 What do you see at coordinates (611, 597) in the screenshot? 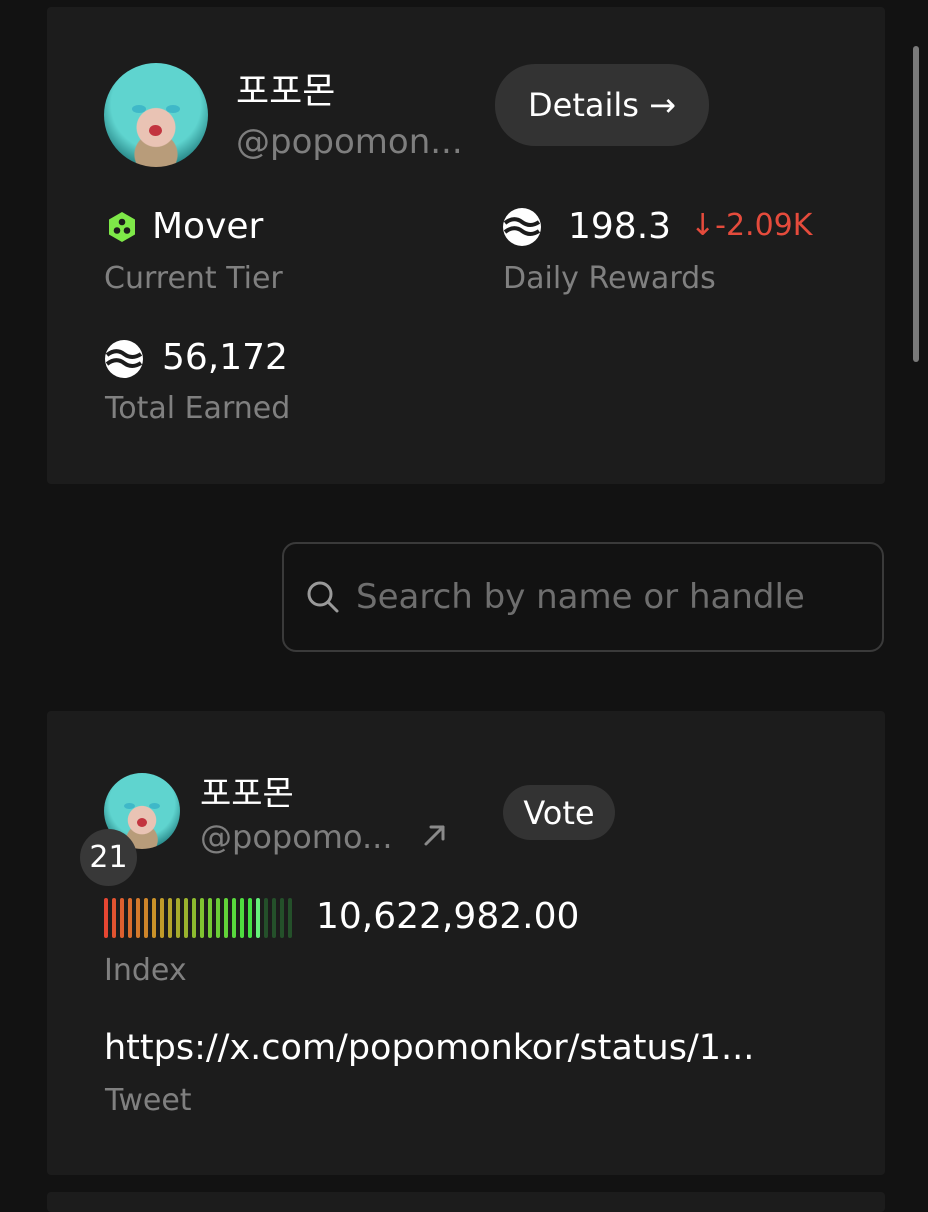
I see `search-input` at bounding box center [611, 597].